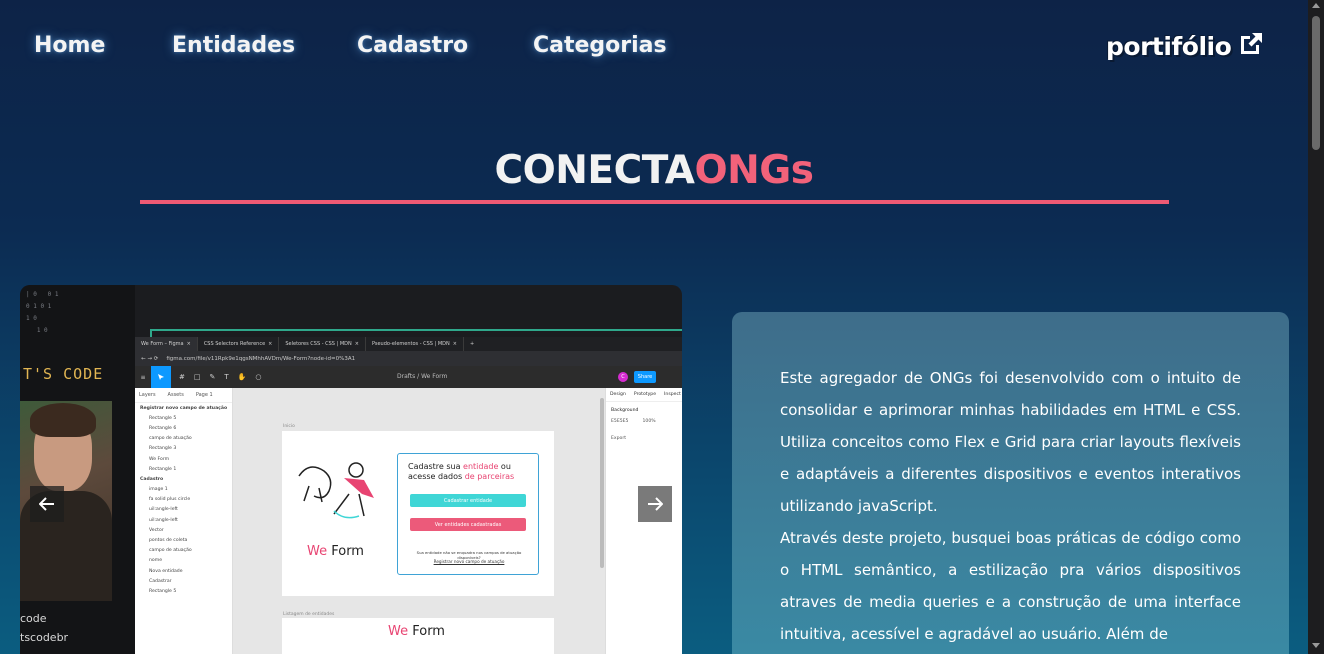 This screenshot has width=1324, height=654. I want to click on layer-item: nome, so click(156, 561).